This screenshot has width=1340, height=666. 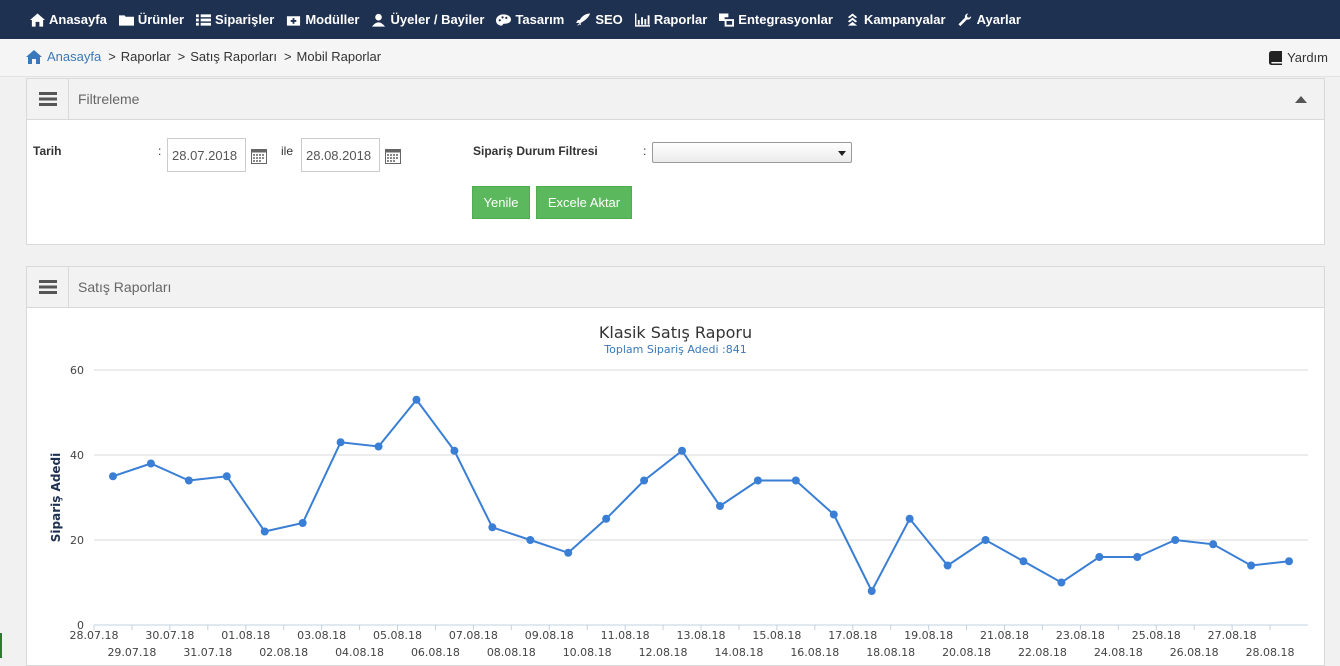 I want to click on filter-panel-header: Filtreleme, so click(x=675, y=99).